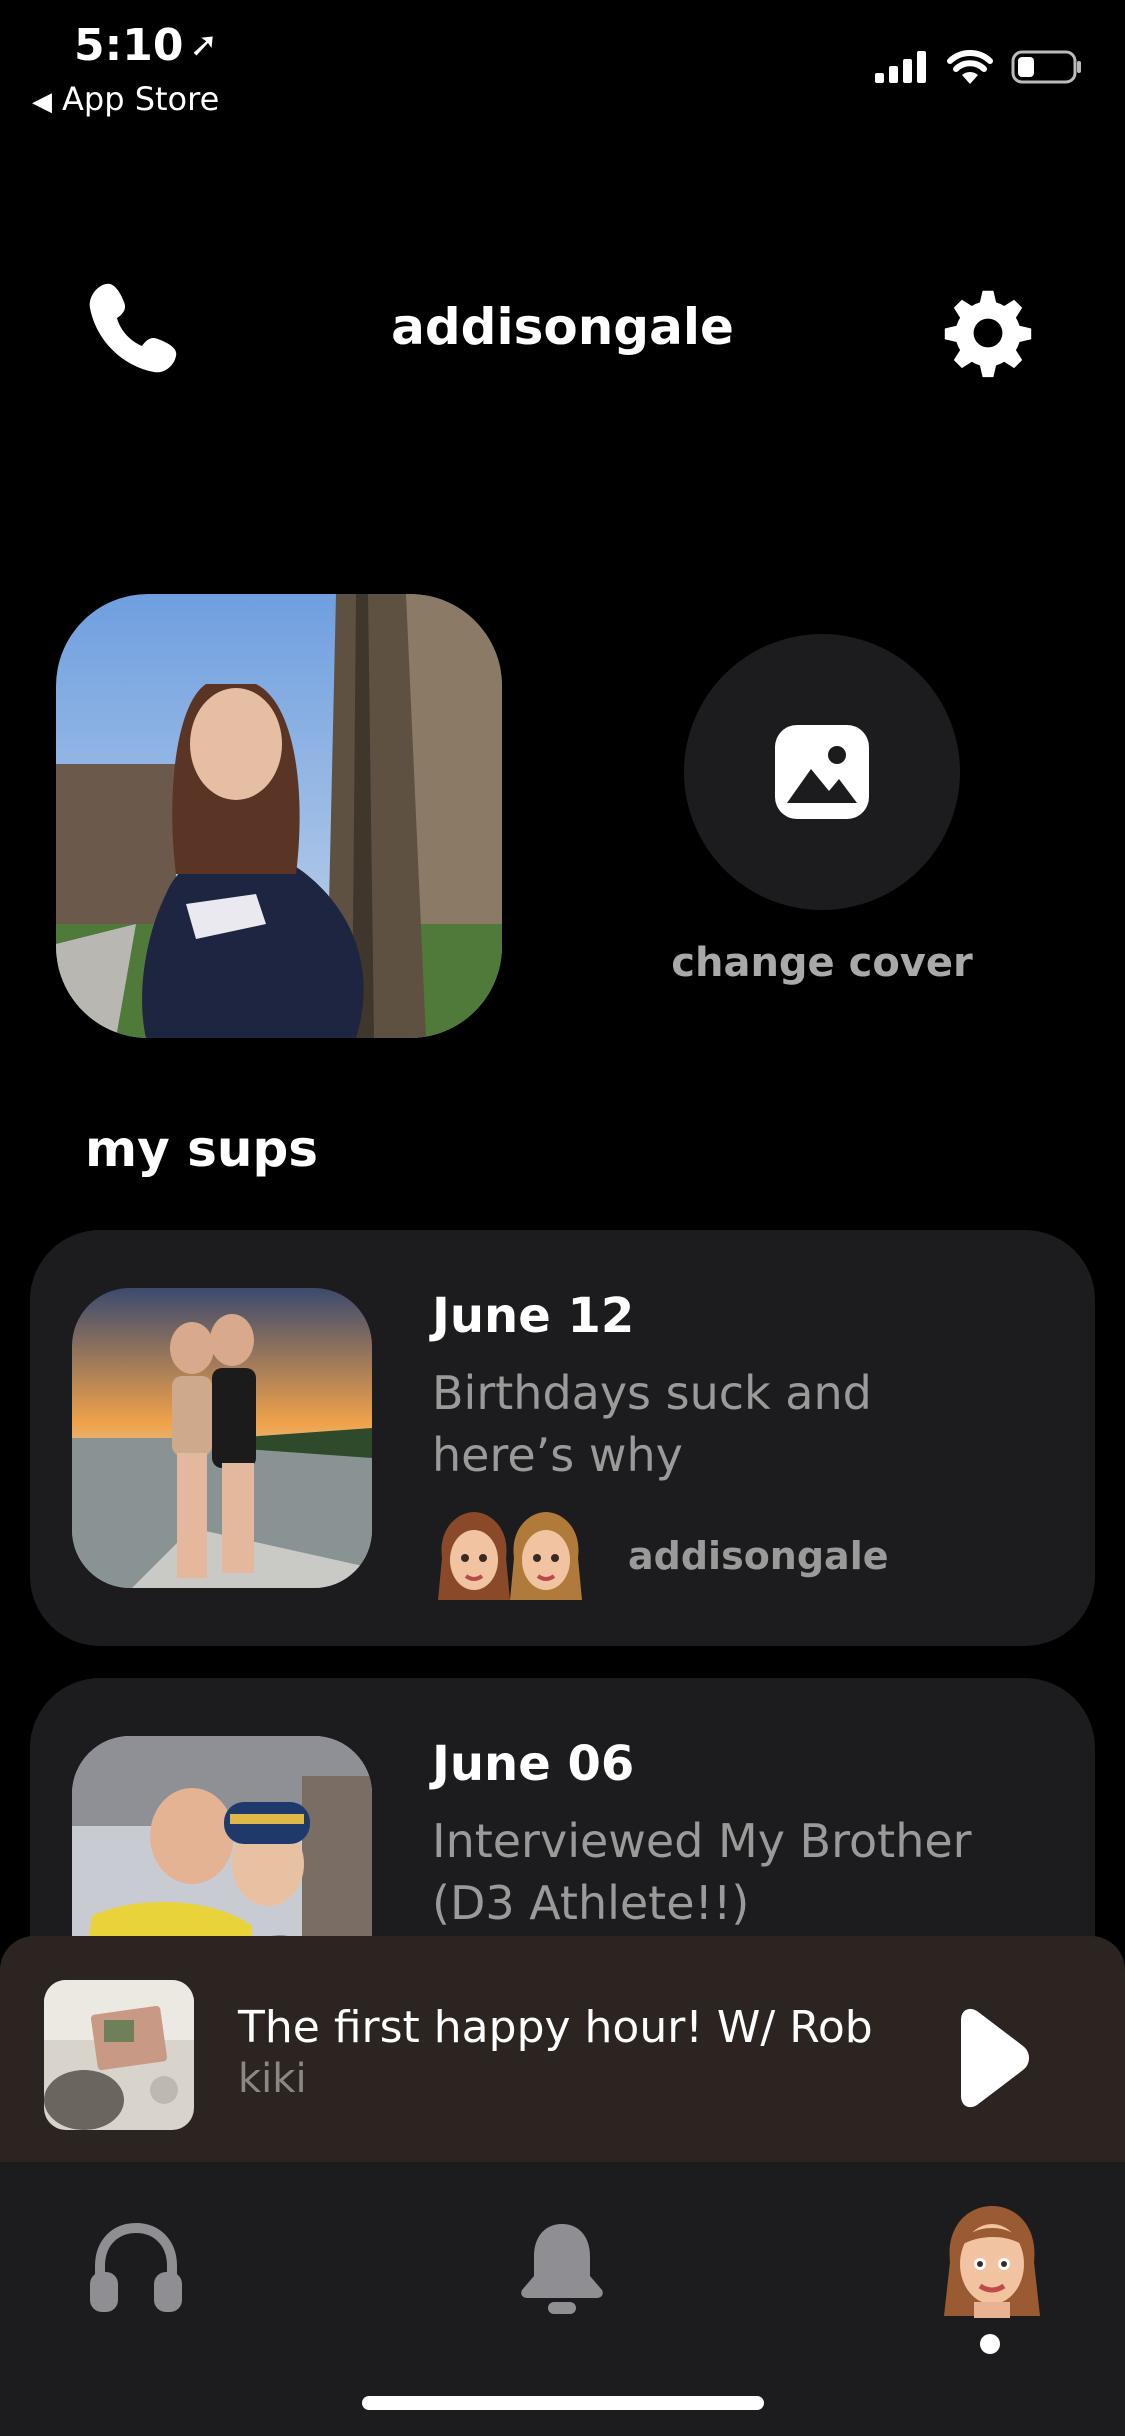 Image resolution: width=1125 pixels, height=2436 pixels. What do you see at coordinates (42, 102) in the screenshot?
I see `back-triangle-icon: ◀` at bounding box center [42, 102].